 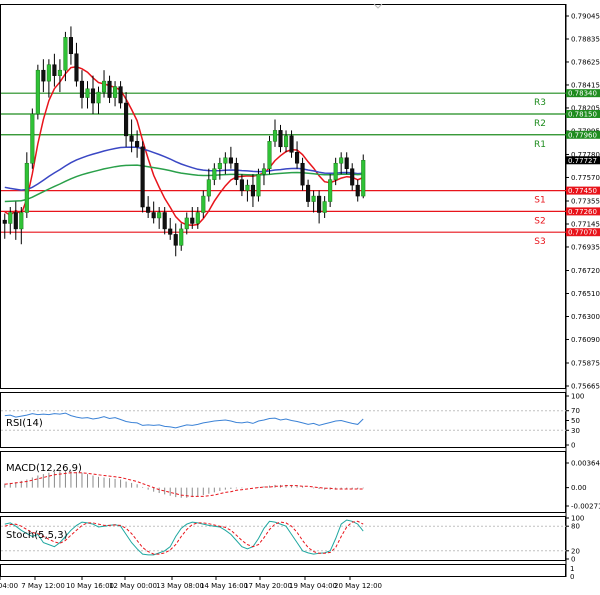 What do you see at coordinates (572, 569) in the screenshot?
I see `svg-text: 1` at bounding box center [572, 569].